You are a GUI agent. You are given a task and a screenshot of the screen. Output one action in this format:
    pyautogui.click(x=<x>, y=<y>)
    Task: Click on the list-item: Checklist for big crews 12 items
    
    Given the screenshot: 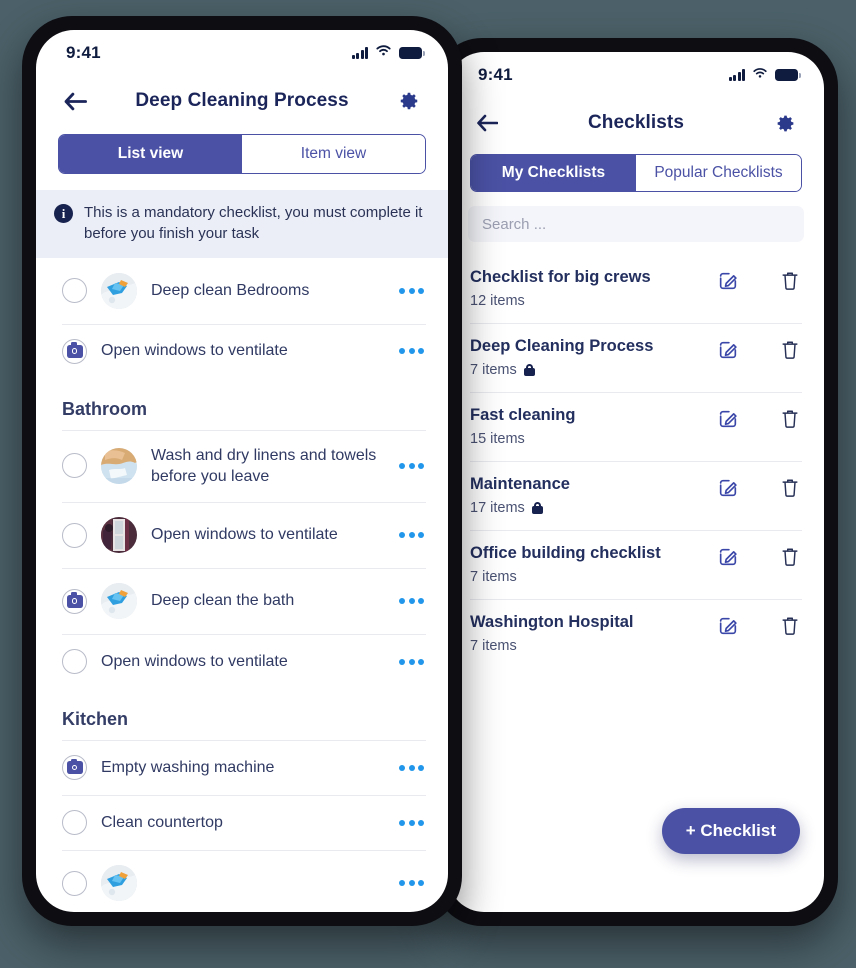 What is the action you would take?
    pyautogui.click(x=636, y=288)
    